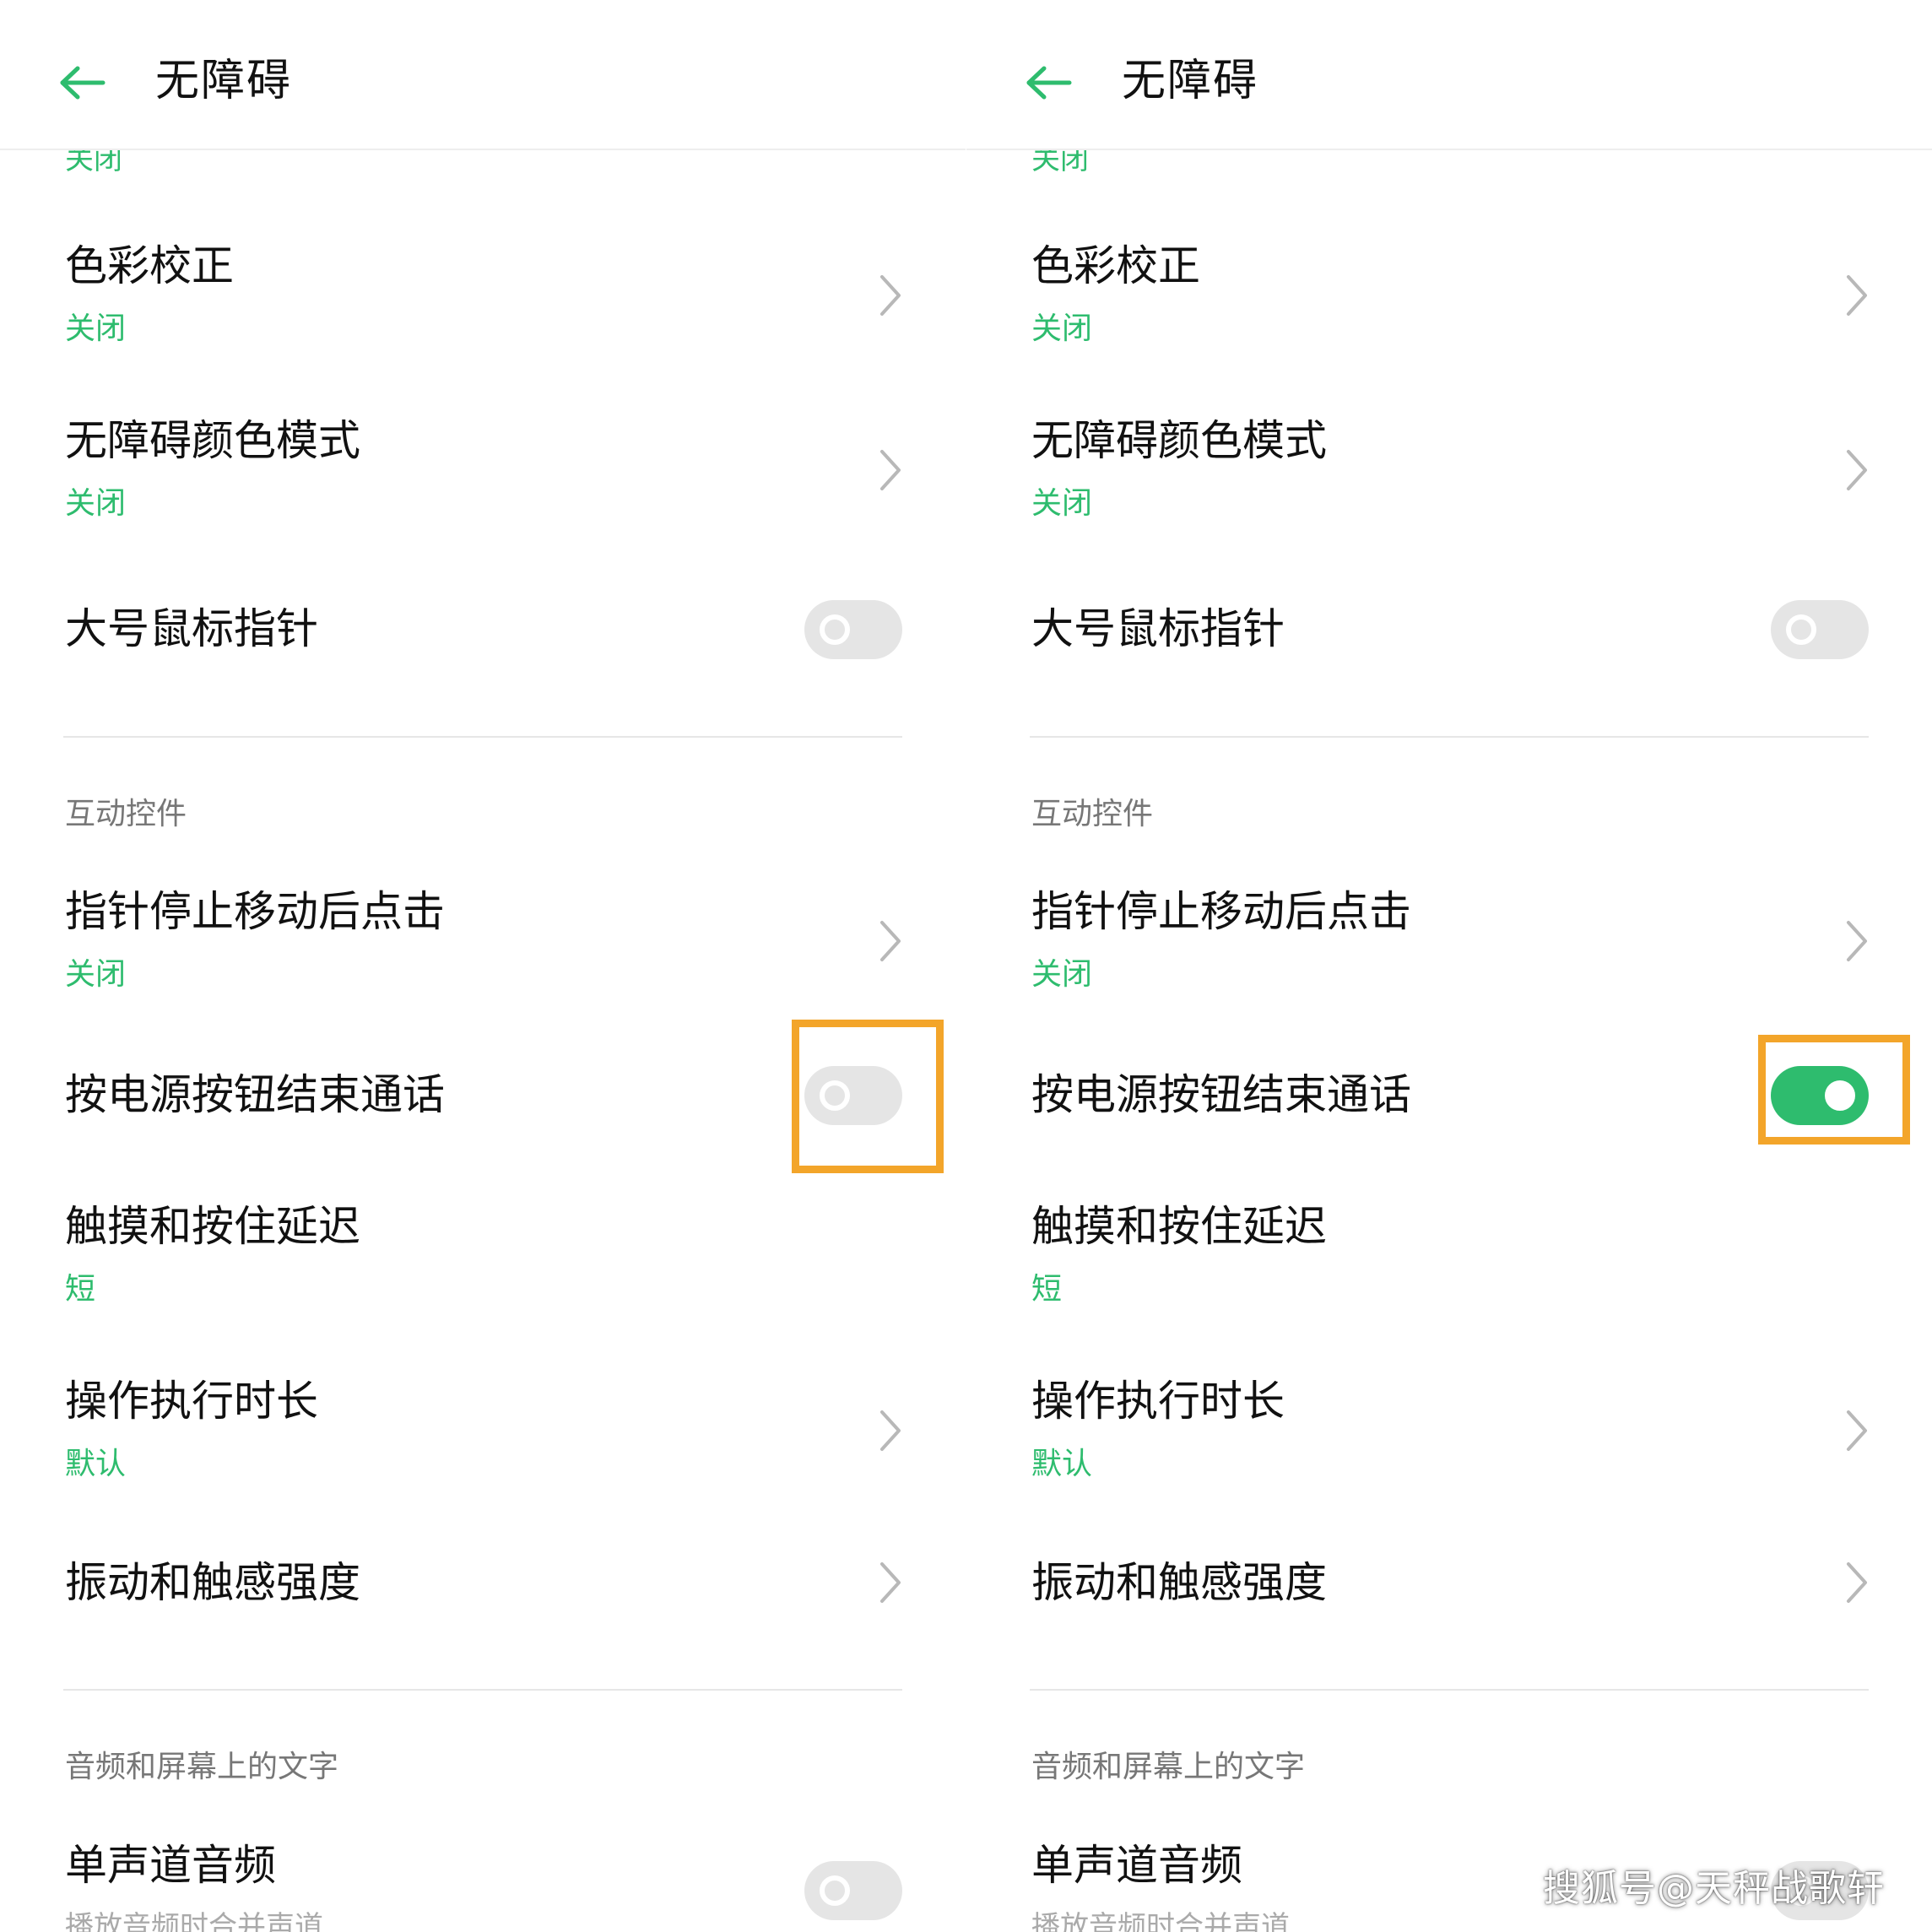  Describe the element at coordinates (853, 1891) in the screenshot. I see `mono-audio-switch` at that location.